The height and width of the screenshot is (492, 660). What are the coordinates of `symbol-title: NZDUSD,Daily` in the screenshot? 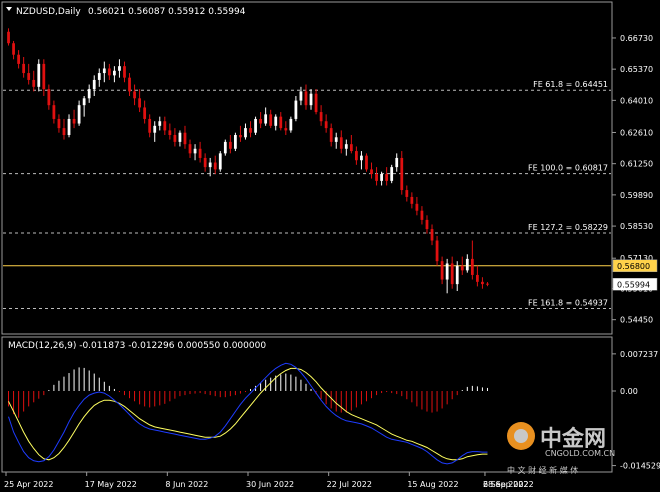 It's located at (48, 12).